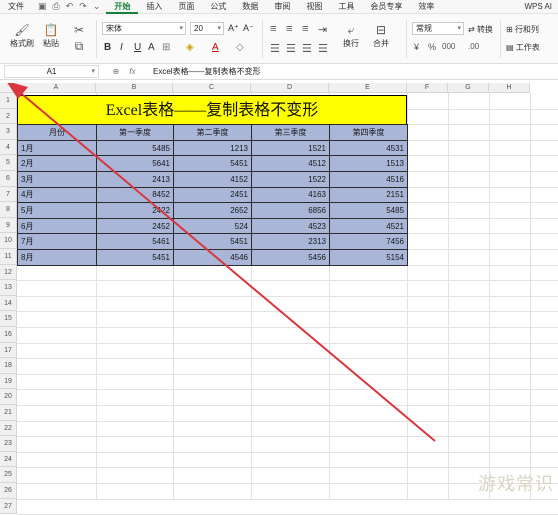 The width and height of the screenshot is (558, 515). I want to click on tab-member: 会员专享, so click(386, 7).